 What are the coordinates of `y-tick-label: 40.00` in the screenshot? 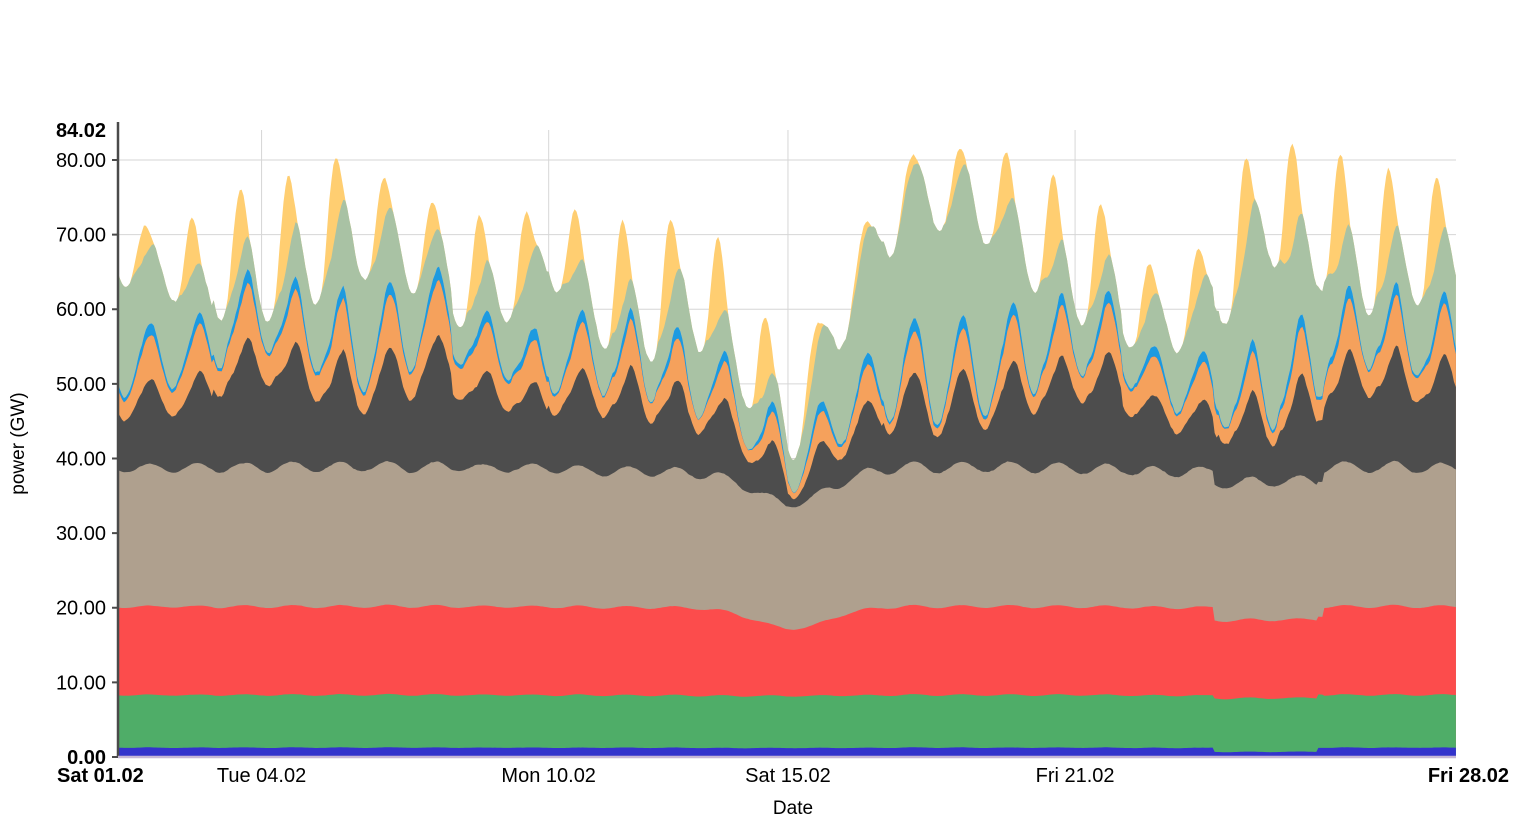 It's located at (81, 459).